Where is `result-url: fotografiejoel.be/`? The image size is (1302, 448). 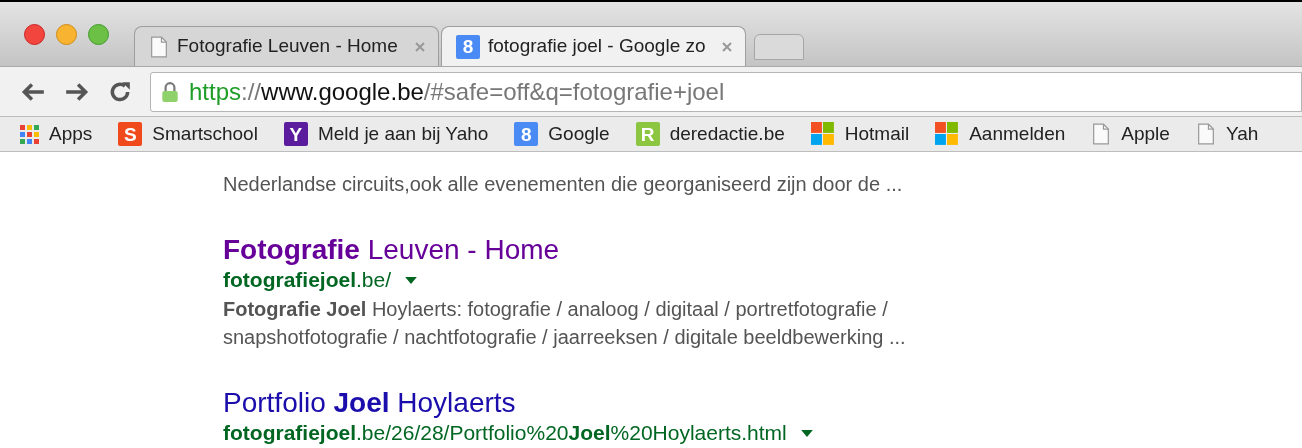 result-url: fotografiejoel.be/ is located at coordinates (307, 280).